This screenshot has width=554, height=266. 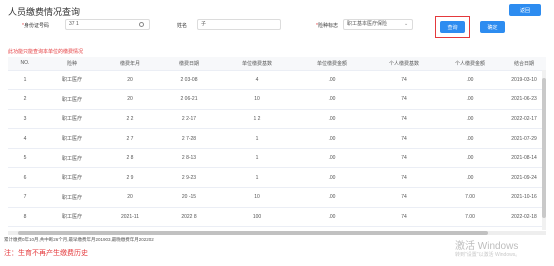 What do you see at coordinates (189, 178) in the screenshot?
I see `table-cell: 2 9-23` at bounding box center [189, 178].